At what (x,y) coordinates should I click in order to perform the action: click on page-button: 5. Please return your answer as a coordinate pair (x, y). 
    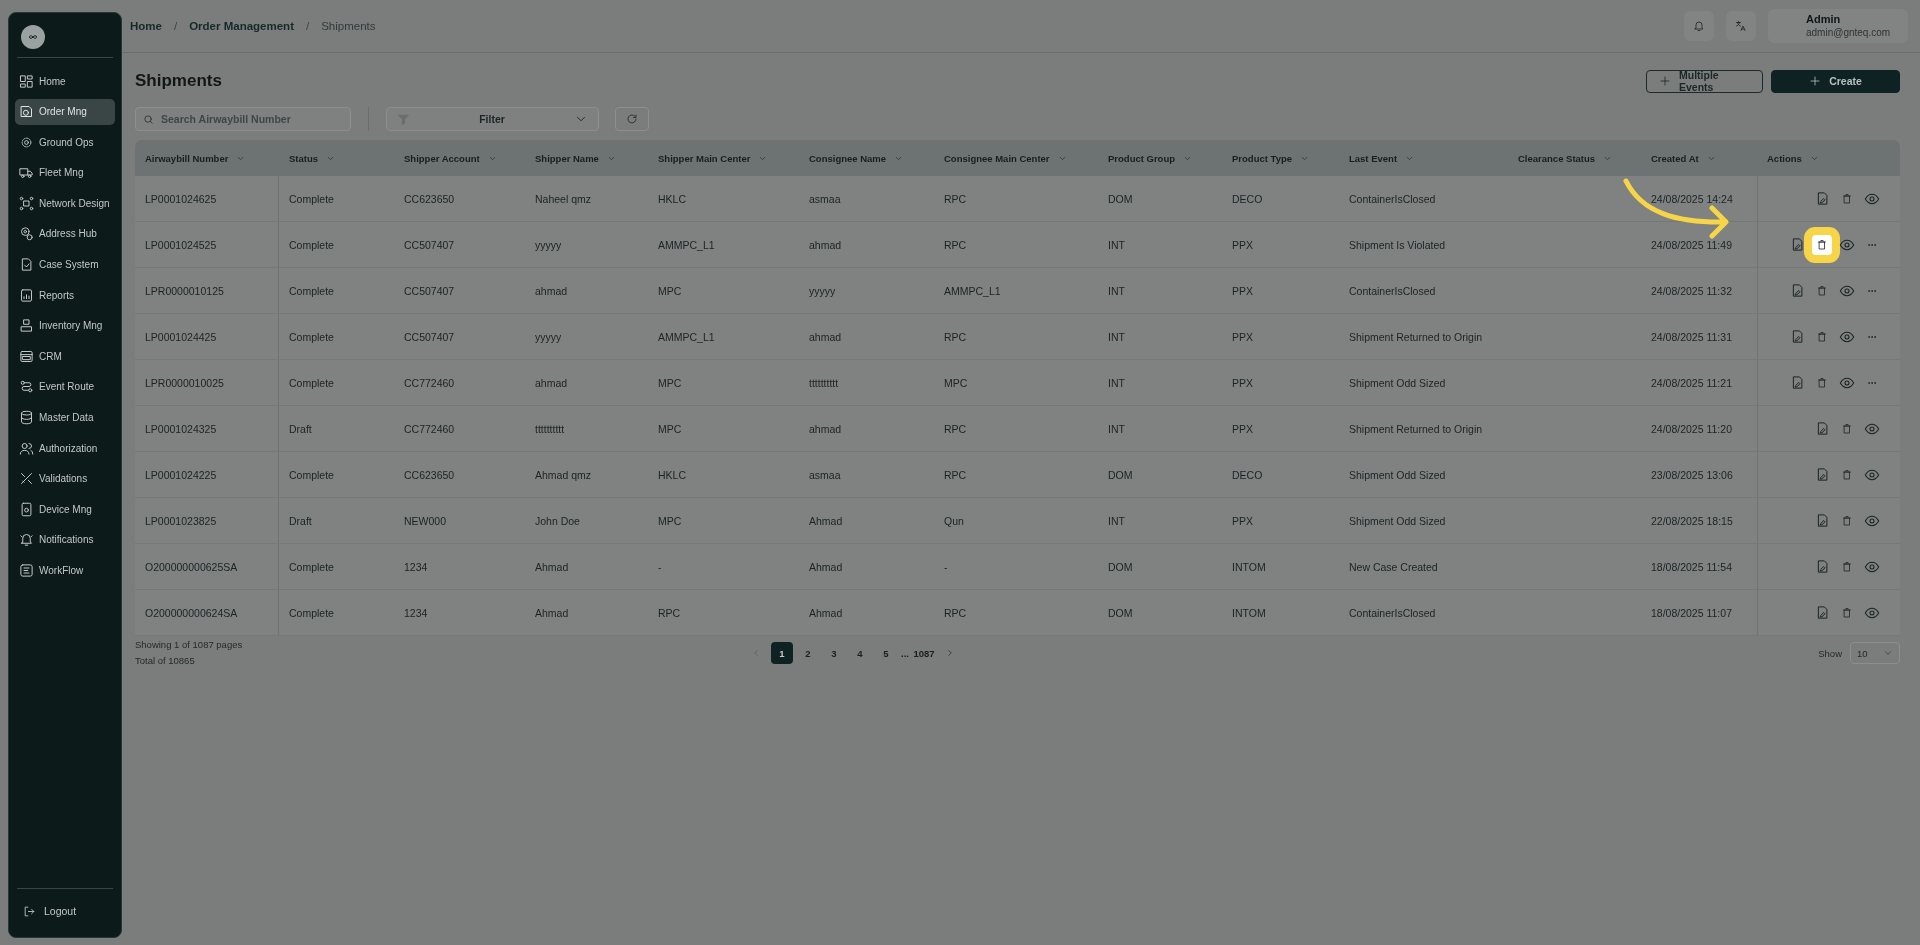
    Looking at the image, I should click on (886, 653).